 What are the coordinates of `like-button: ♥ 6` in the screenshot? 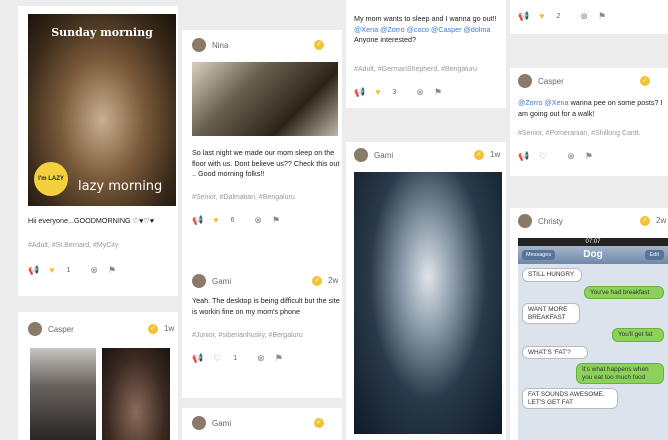 It's located at (228, 220).